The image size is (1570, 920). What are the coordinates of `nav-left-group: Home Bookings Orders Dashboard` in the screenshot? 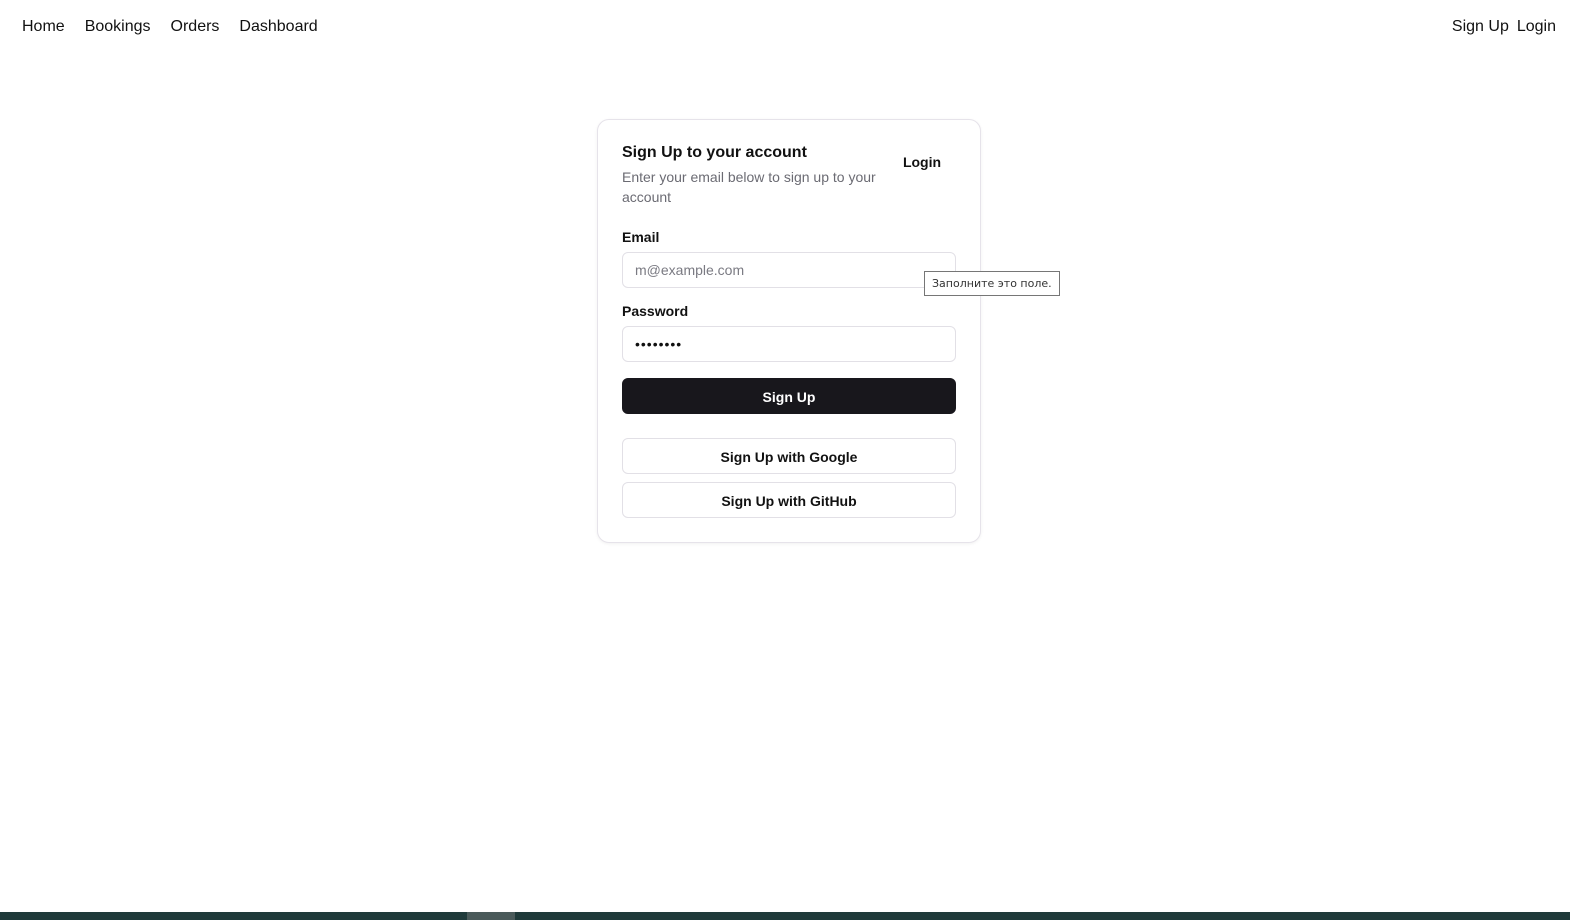 It's located at (170, 27).